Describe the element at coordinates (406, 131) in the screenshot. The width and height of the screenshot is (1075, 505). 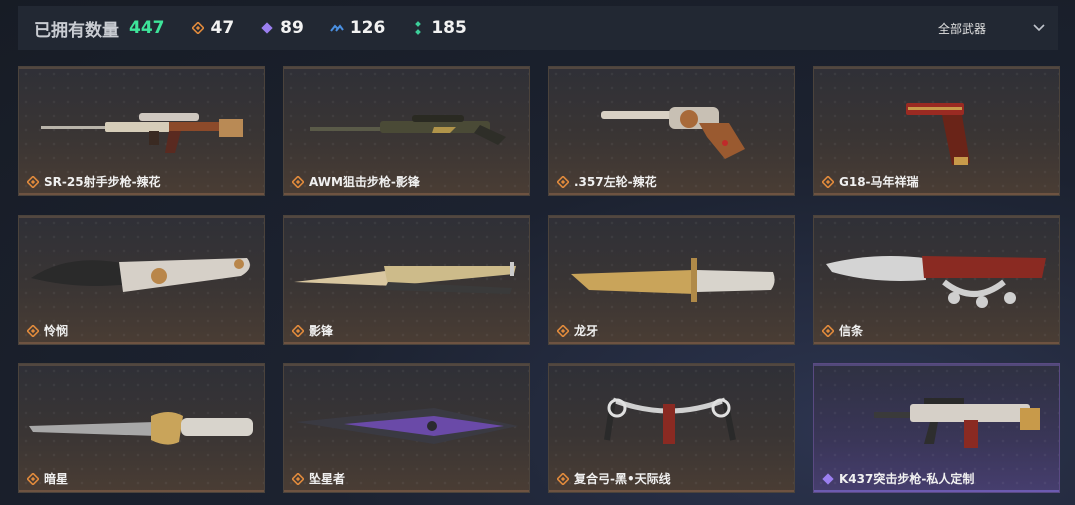
I see `weapon-card: AWM狙击步枪-影锋` at that location.